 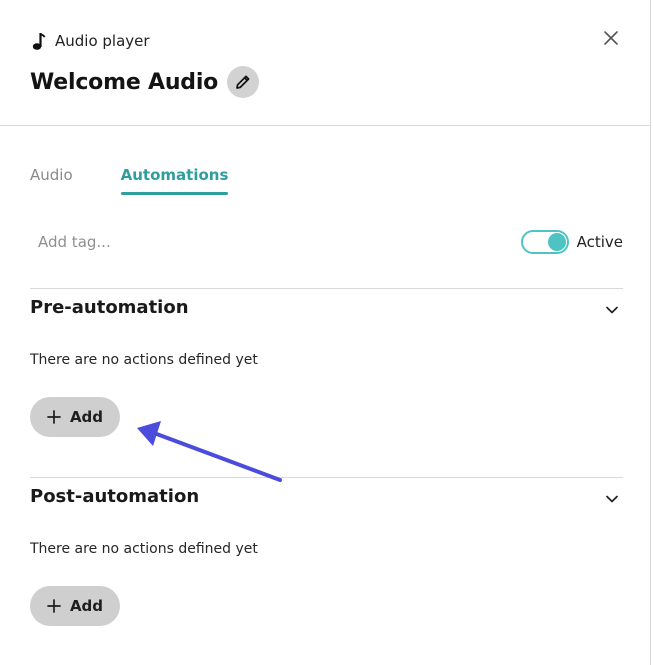 I want to click on post-automation-header: Post-automation, so click(x=326, y=498).